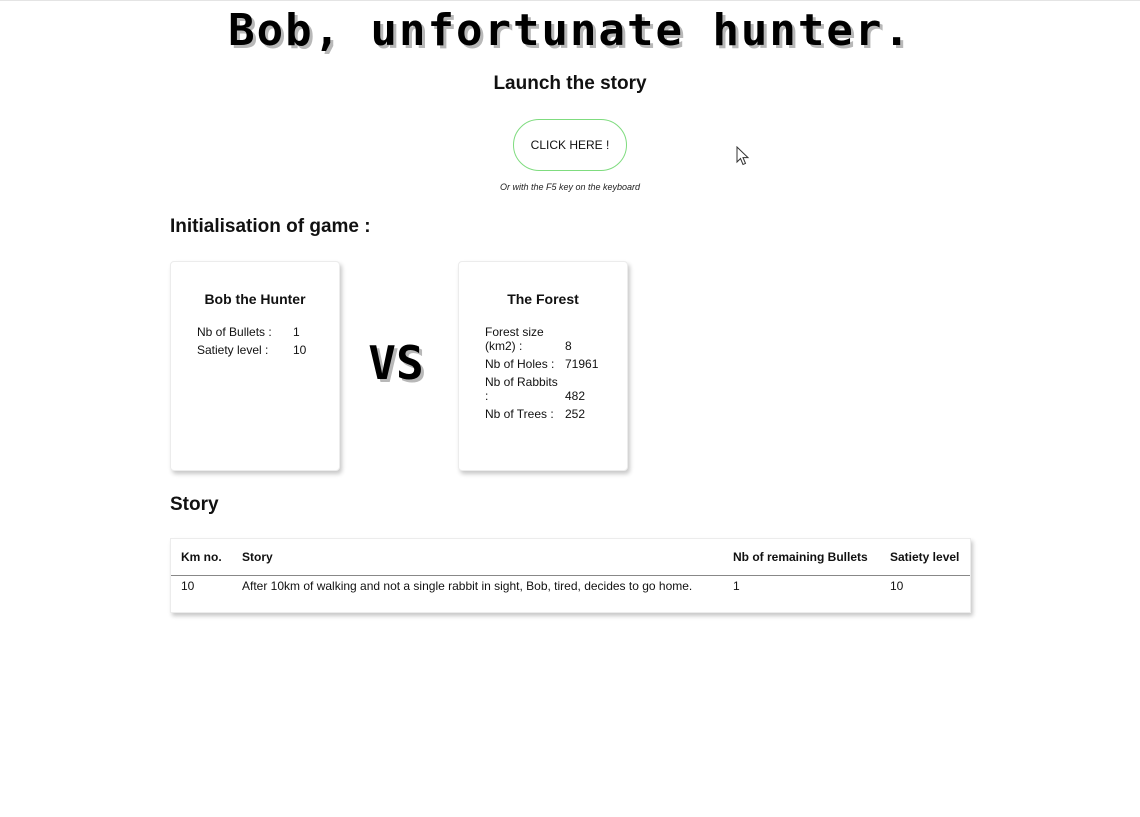 This screenshot has height=817, width=1140. What do you see at coordinates (477, 557) in the screenshot?
I see `column-header-story: Story` at bounding box center [477, 557].